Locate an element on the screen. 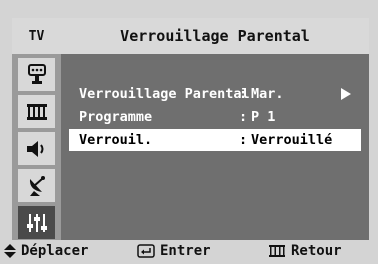 Image resolution: width=378 pixels, height=264 pixels. enter-icon is located at coordinates (146, 251).